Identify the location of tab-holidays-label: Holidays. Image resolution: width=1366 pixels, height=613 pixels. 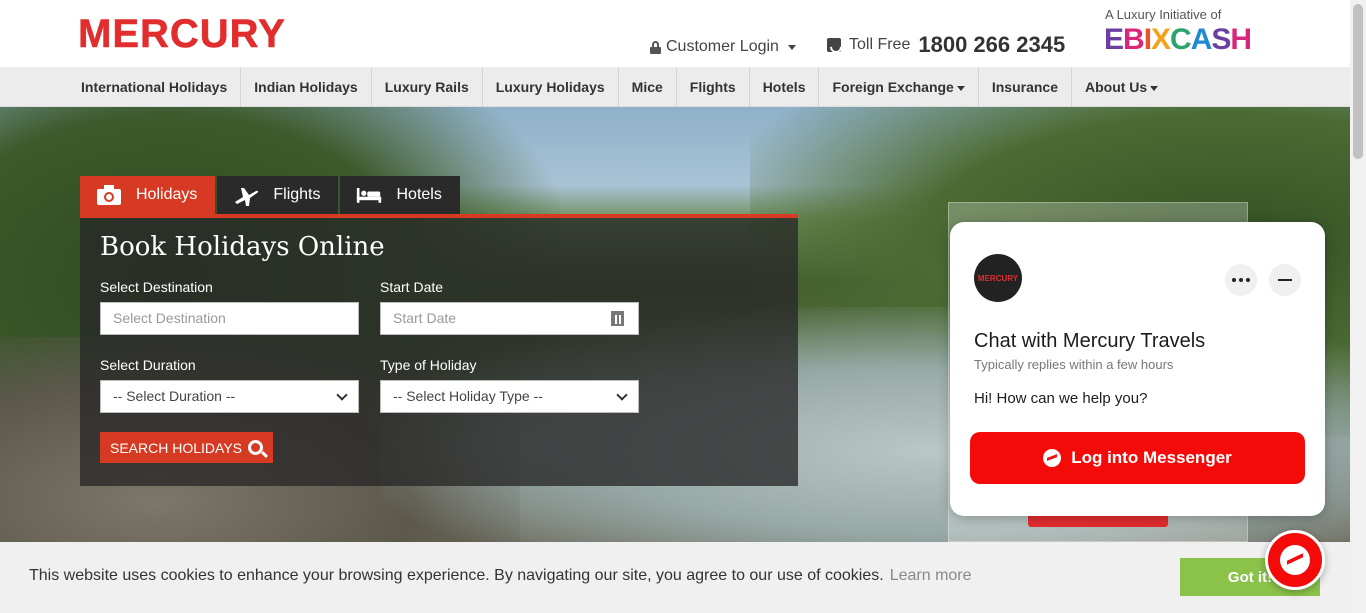
(167, 194).